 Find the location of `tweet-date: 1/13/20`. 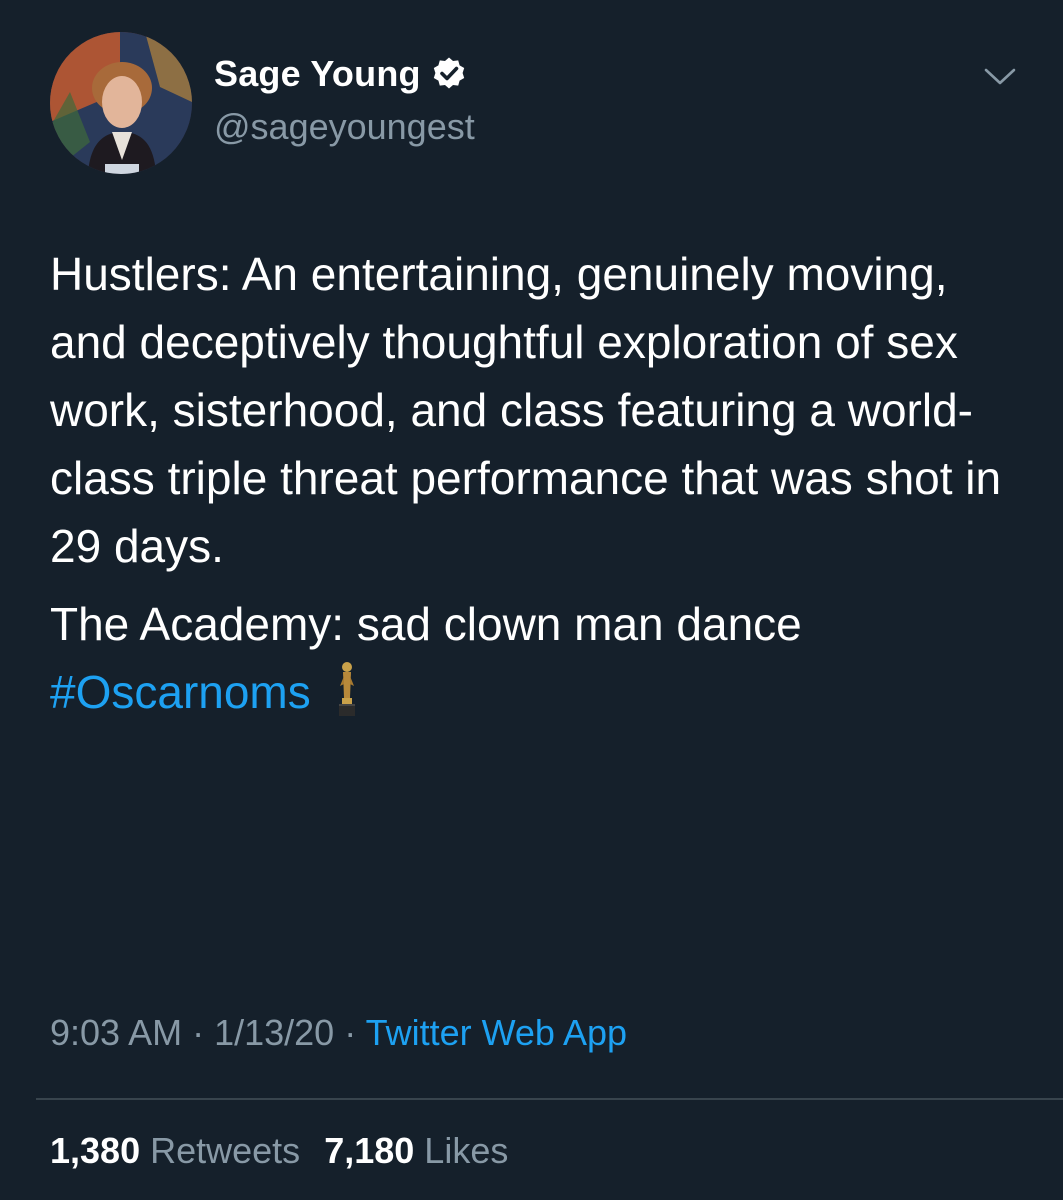

tweet-date: 1/13/20 is located at coordinates (274, 1032).